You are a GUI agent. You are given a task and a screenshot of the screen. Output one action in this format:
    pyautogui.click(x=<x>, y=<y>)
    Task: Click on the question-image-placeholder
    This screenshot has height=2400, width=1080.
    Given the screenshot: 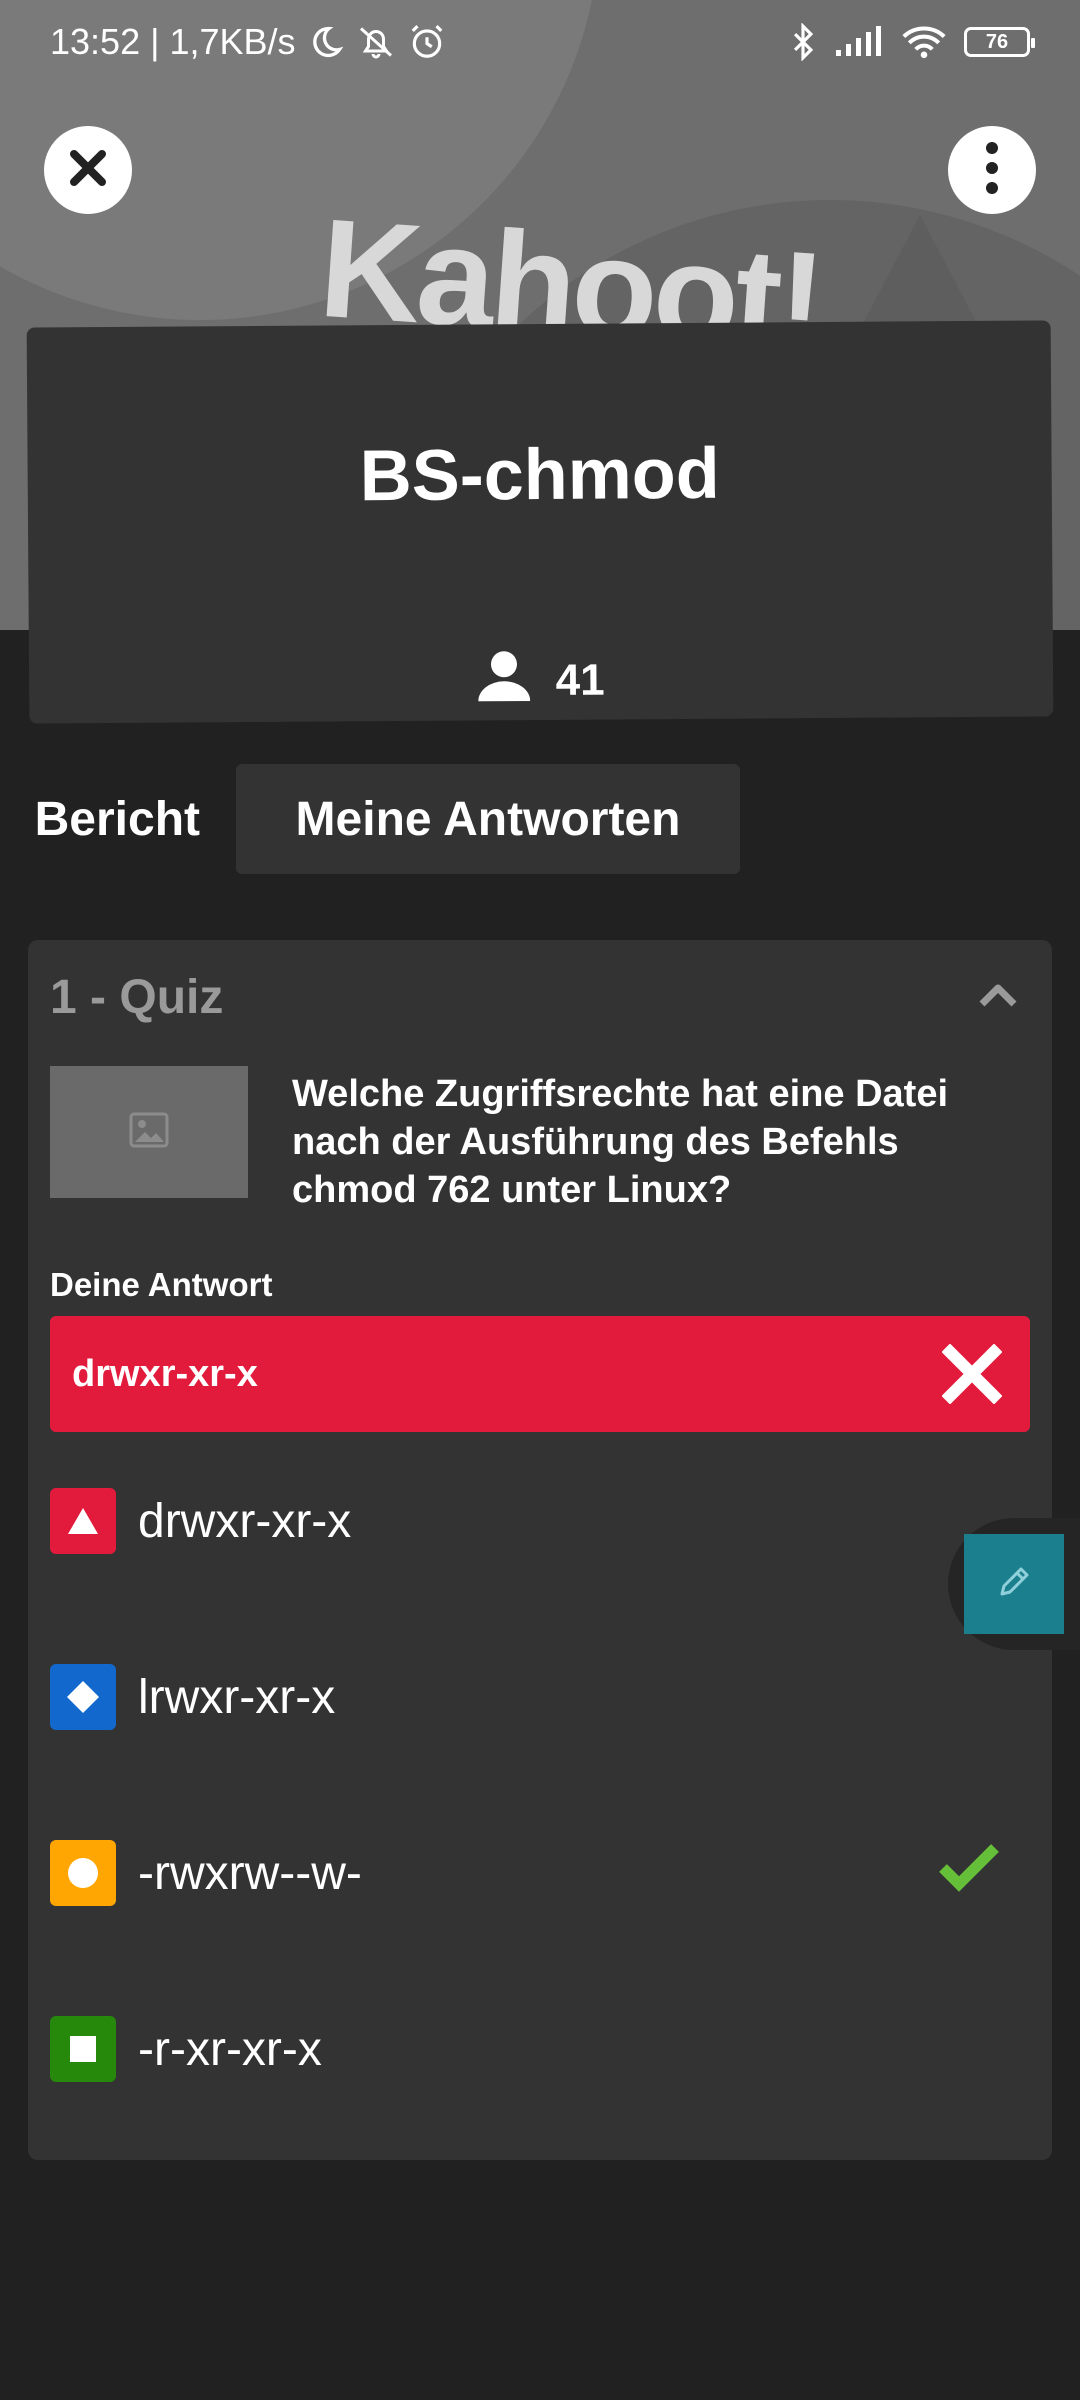 What is the action you would take?
    pyautogui.click(x=149, y=1132)
    